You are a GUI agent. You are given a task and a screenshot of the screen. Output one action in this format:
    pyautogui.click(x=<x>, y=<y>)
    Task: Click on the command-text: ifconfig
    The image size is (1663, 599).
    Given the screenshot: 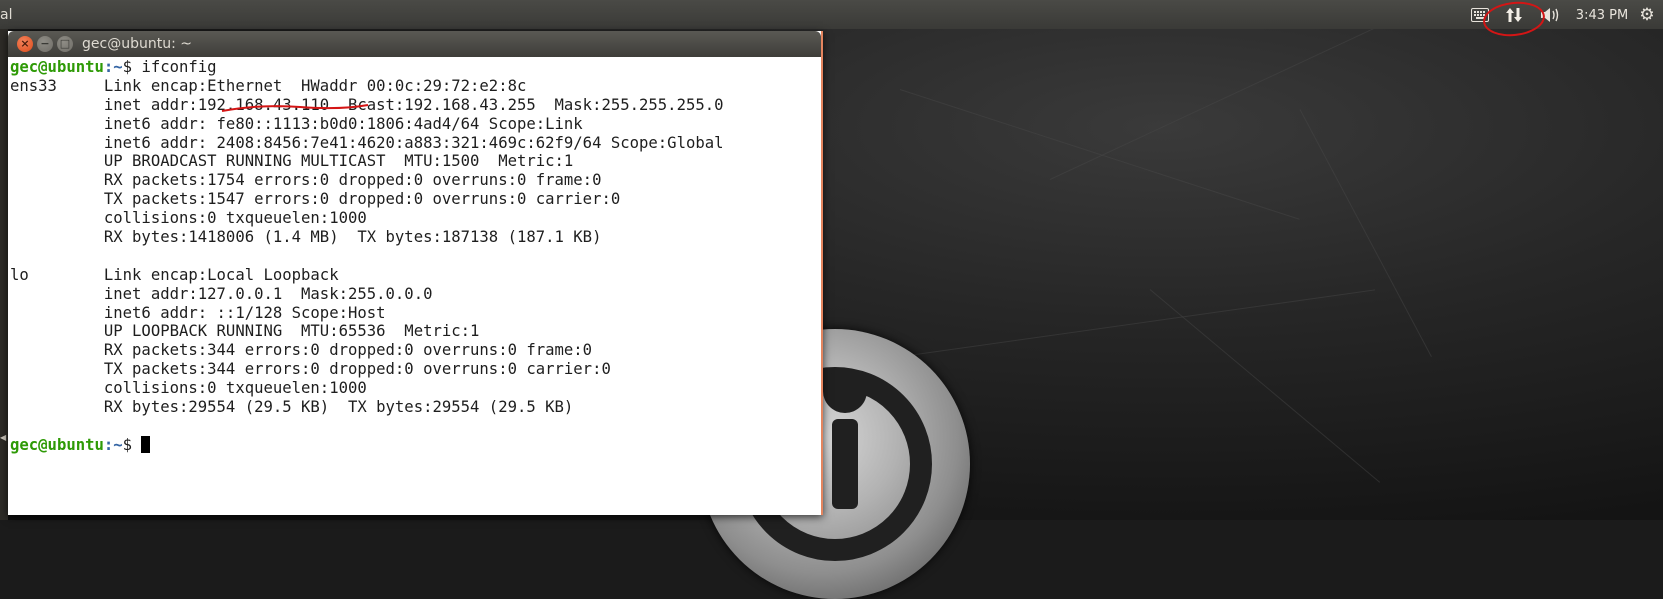 What is the action you would take?
    pyautogui.click(x=179, y=67)
    